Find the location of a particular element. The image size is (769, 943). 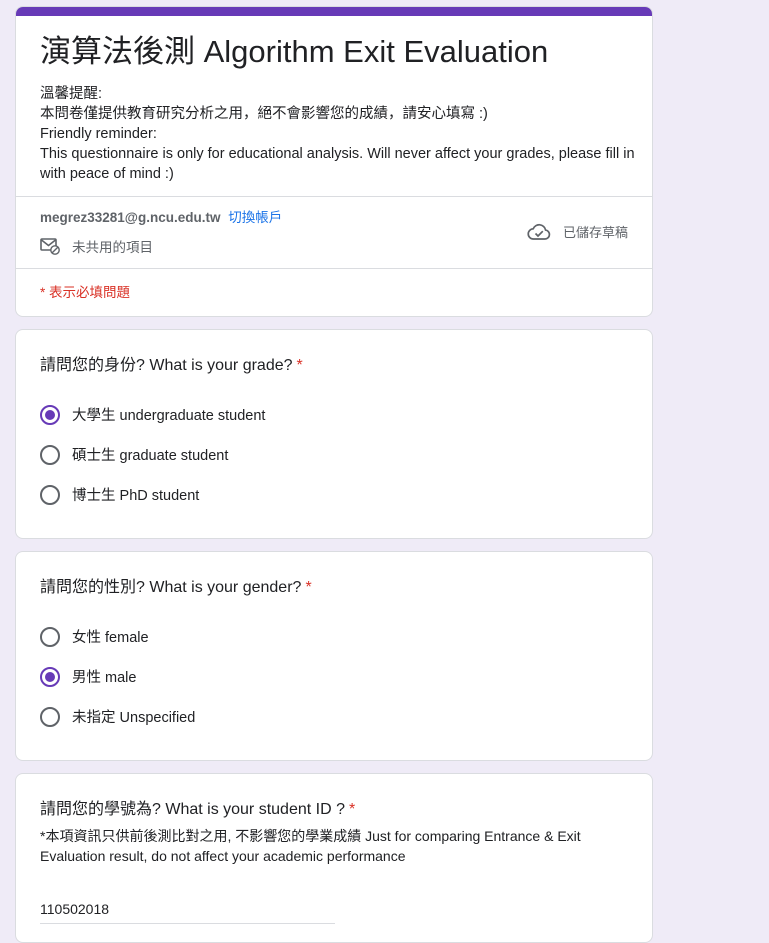

radio-option: 博士生 PhD student is located at coordinates (119, 494).